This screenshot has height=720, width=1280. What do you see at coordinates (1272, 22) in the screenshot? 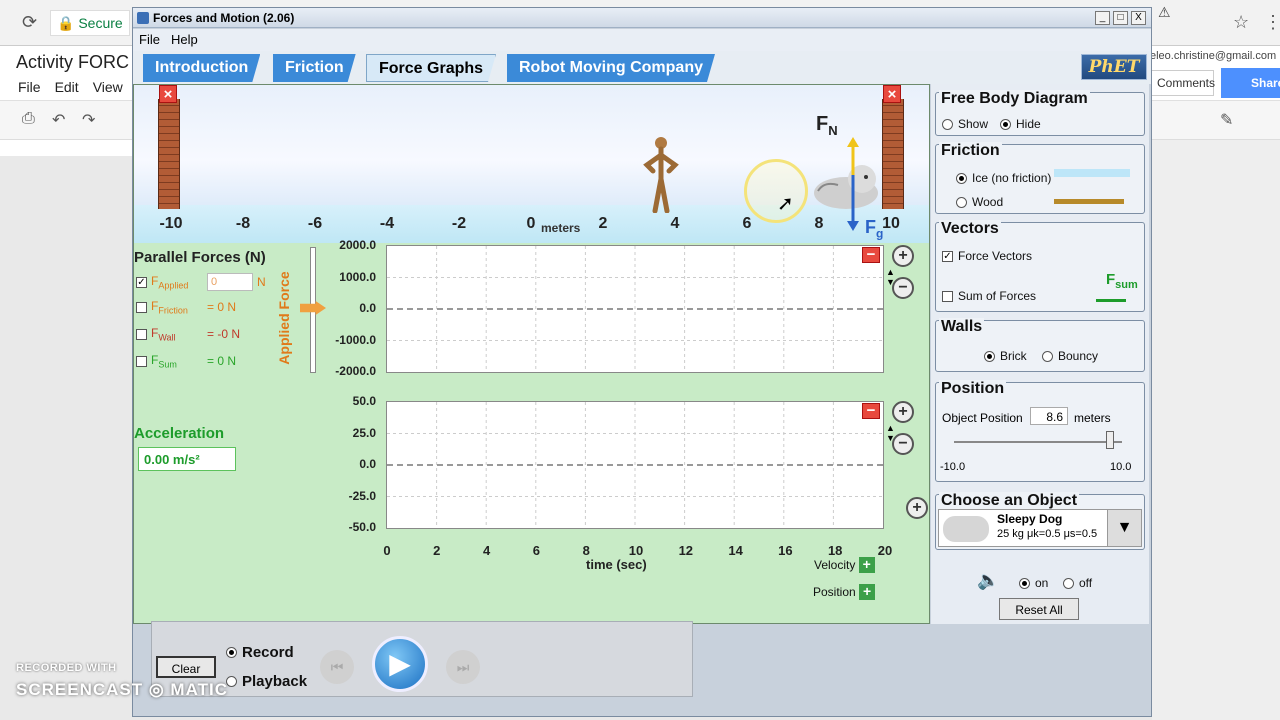
I see `menu-dots-icon: ⋮` at bounding box center [1272, 22].